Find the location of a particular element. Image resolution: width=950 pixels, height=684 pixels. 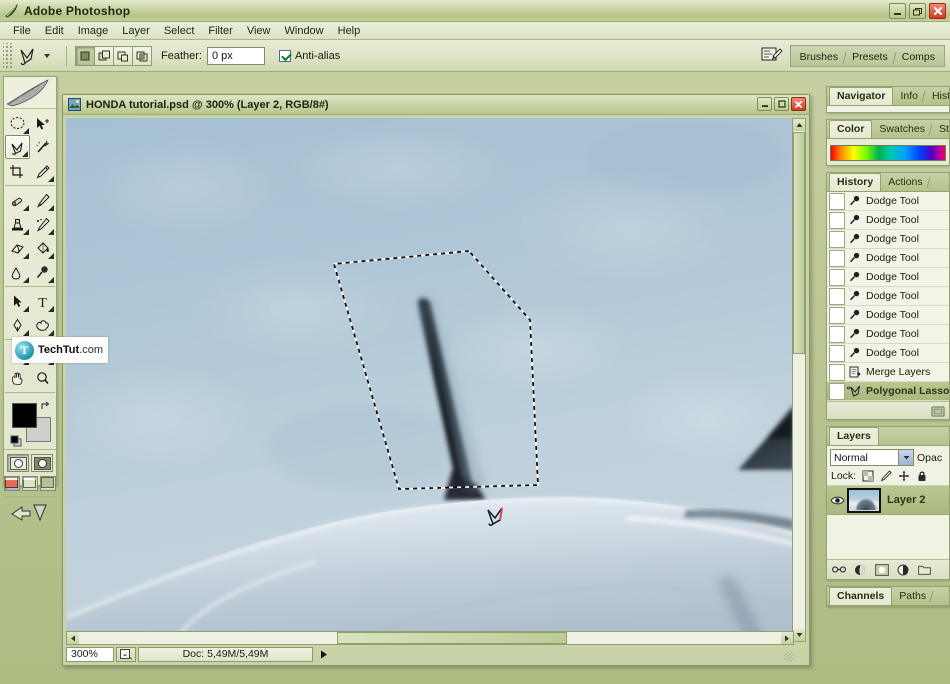

lock-position-icon is located at coordinates (904, 476).